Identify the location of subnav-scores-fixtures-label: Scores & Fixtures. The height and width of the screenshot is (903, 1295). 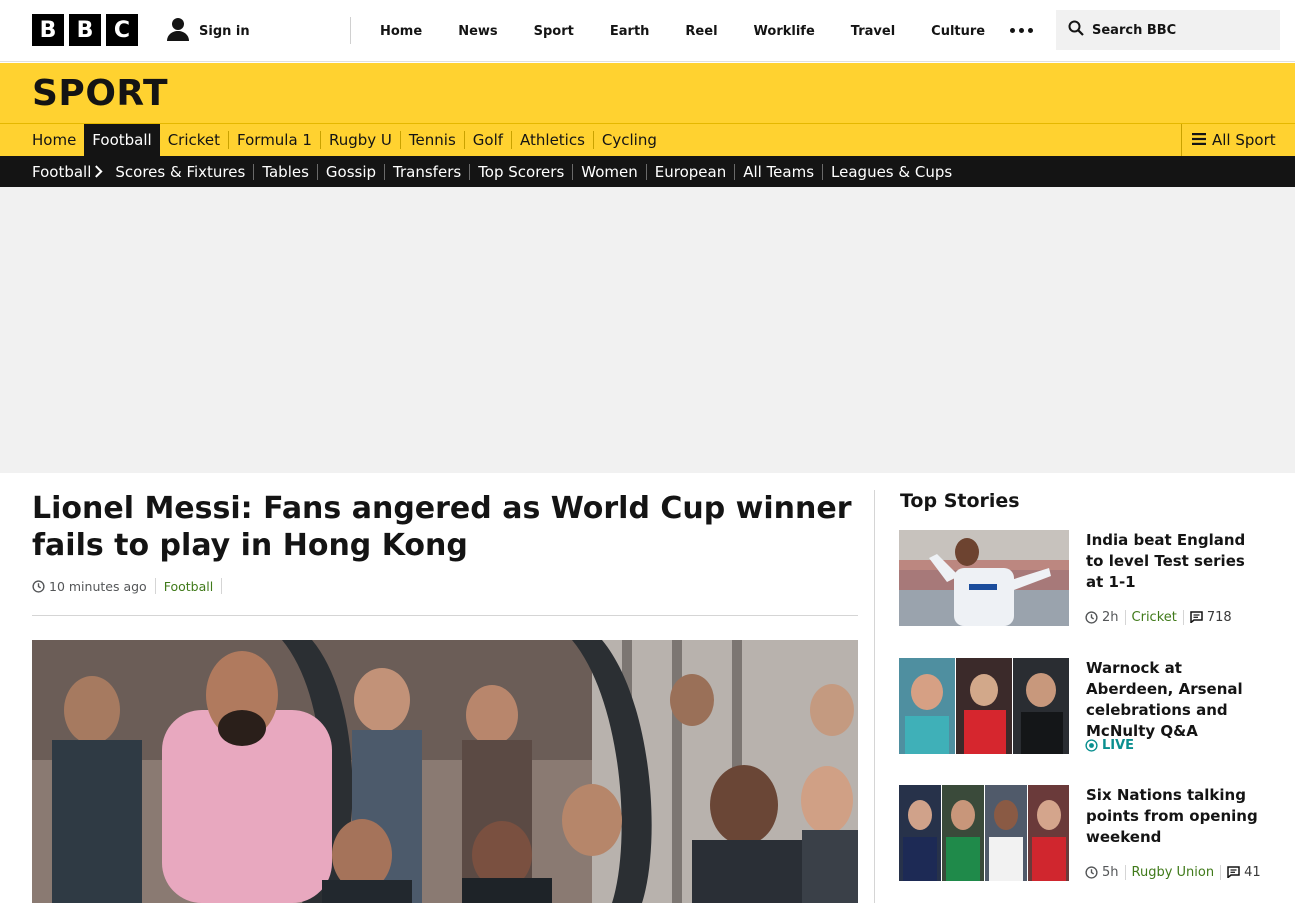
(180, 172).